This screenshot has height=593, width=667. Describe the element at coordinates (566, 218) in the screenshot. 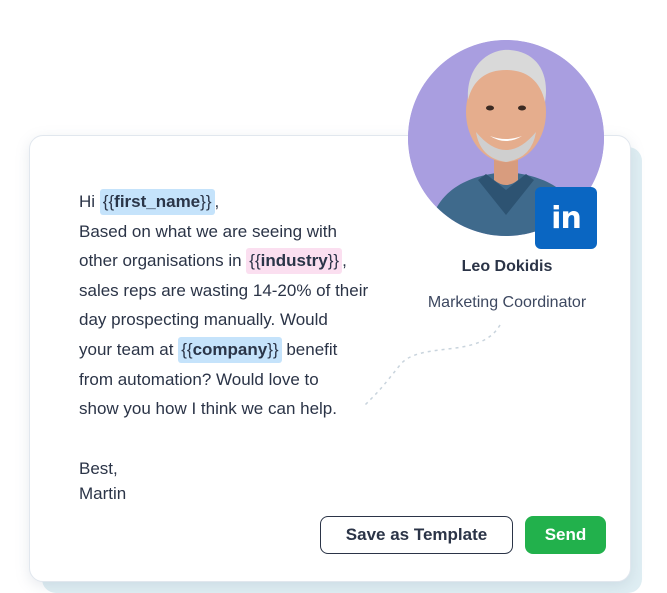

I see `linkedin-icon: in` at that location.